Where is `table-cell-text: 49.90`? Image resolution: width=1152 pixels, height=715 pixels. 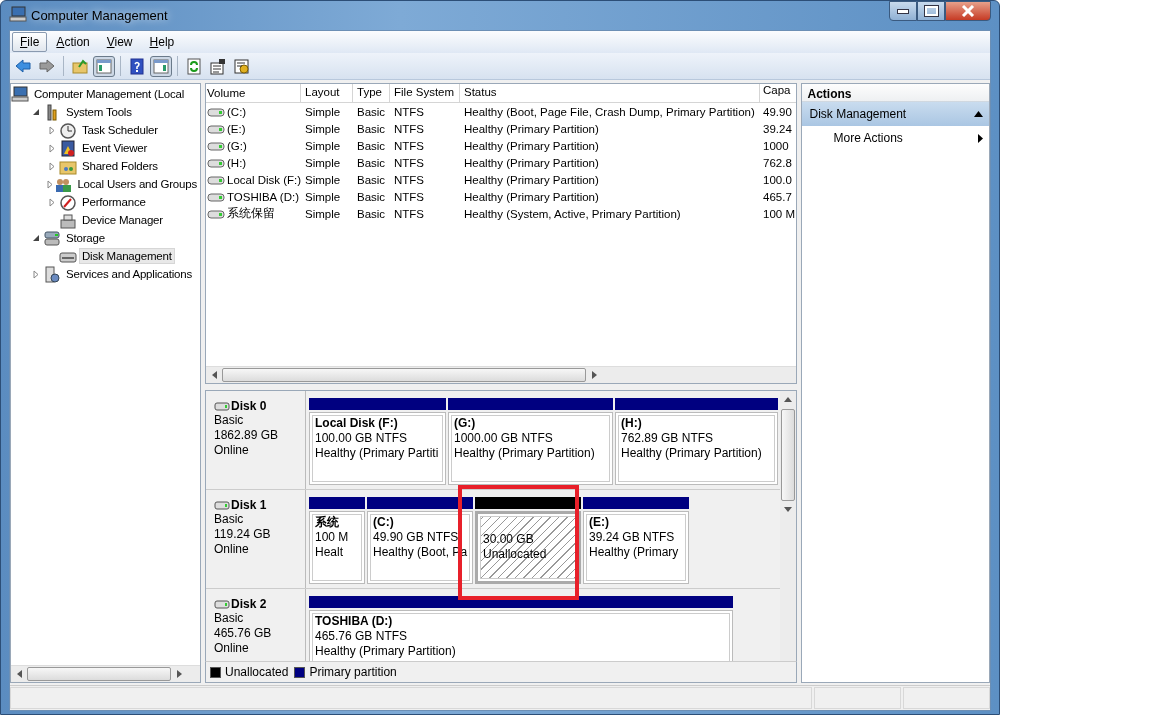 table-cell-text: 49.90 is located at coordinates (777, 111).